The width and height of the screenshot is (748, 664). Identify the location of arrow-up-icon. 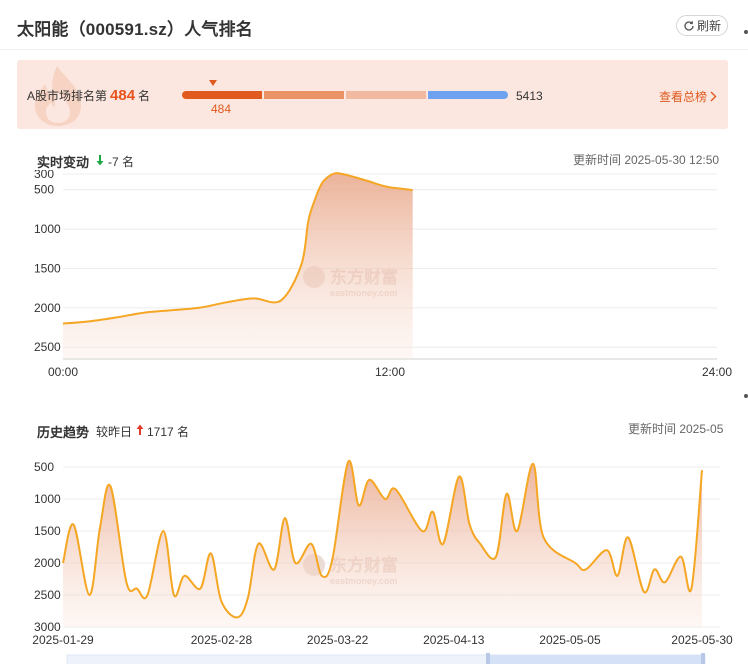
(140, 429).